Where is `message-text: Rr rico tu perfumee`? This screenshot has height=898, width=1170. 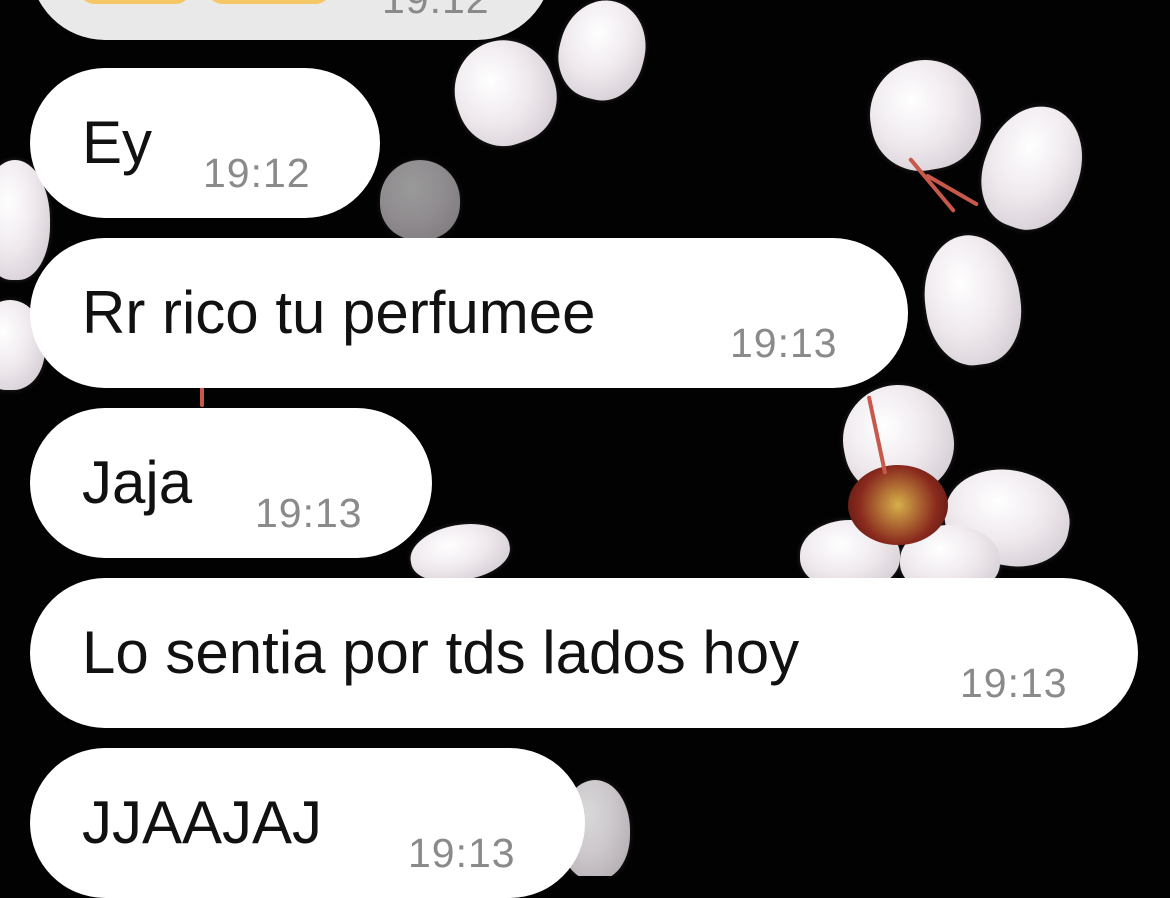 message-text: Rr rico tu perfumee is located at coordinates (339, 312).